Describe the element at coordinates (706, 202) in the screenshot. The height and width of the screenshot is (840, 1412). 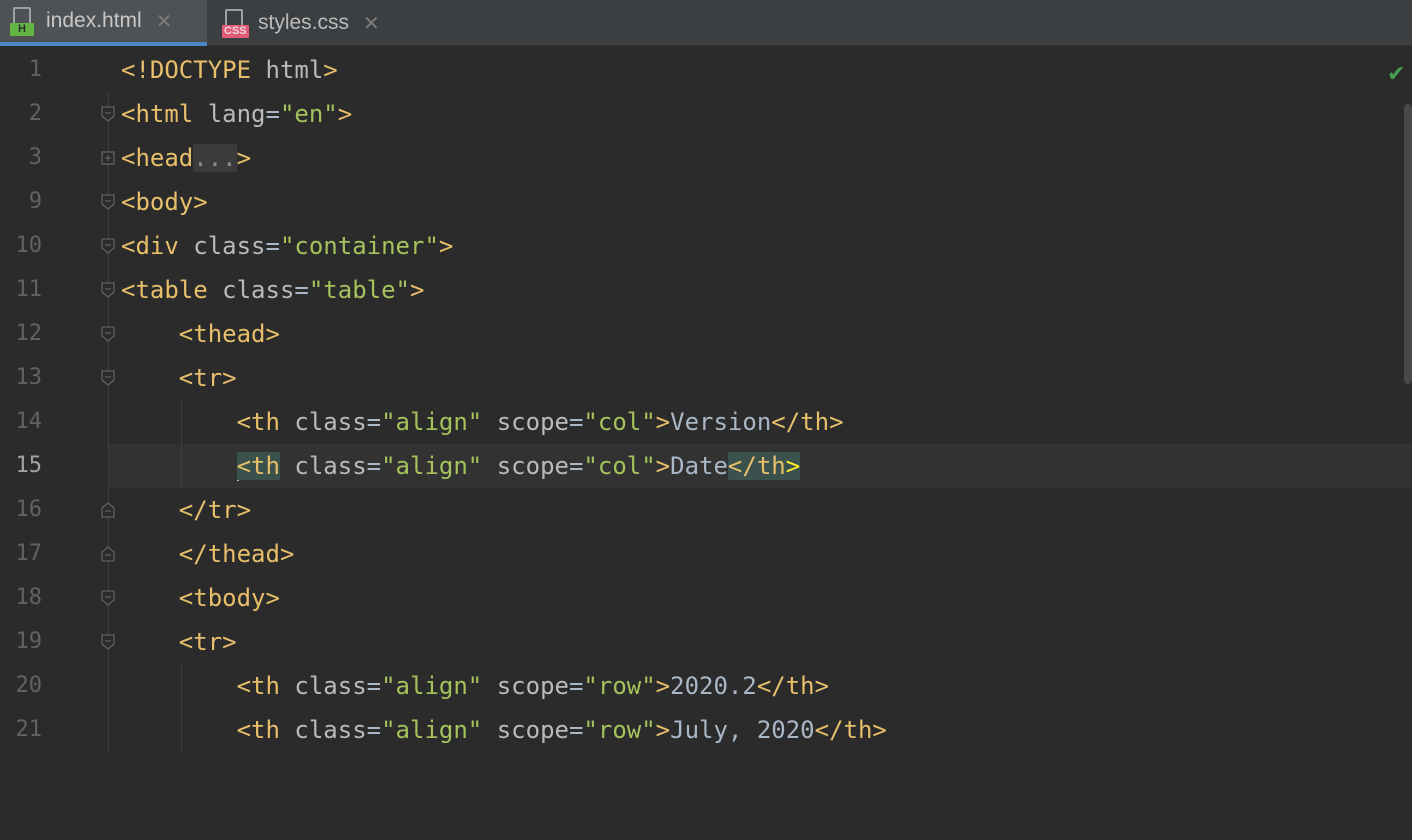
I see `code-line: <body>` at that location.